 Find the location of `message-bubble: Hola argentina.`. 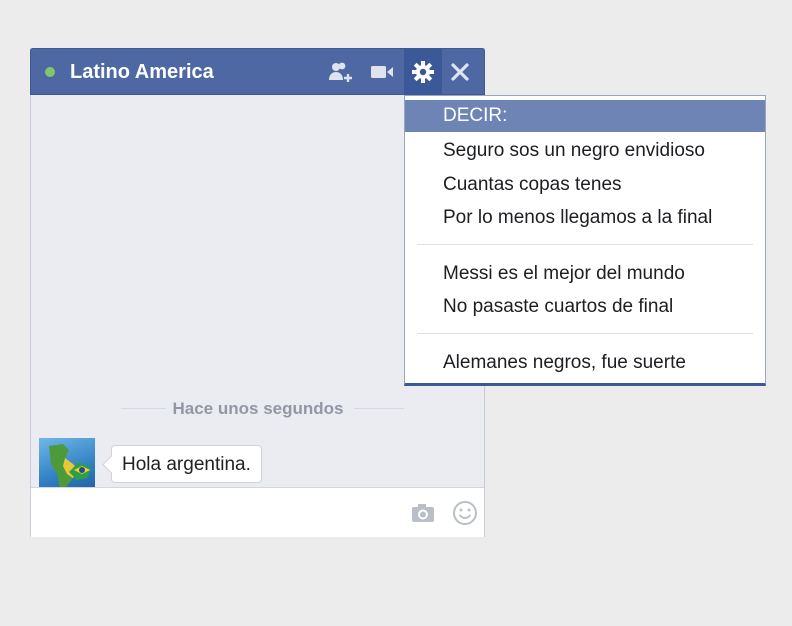

message-bubble: Hola argentina. is located at coordinates (186, 464).